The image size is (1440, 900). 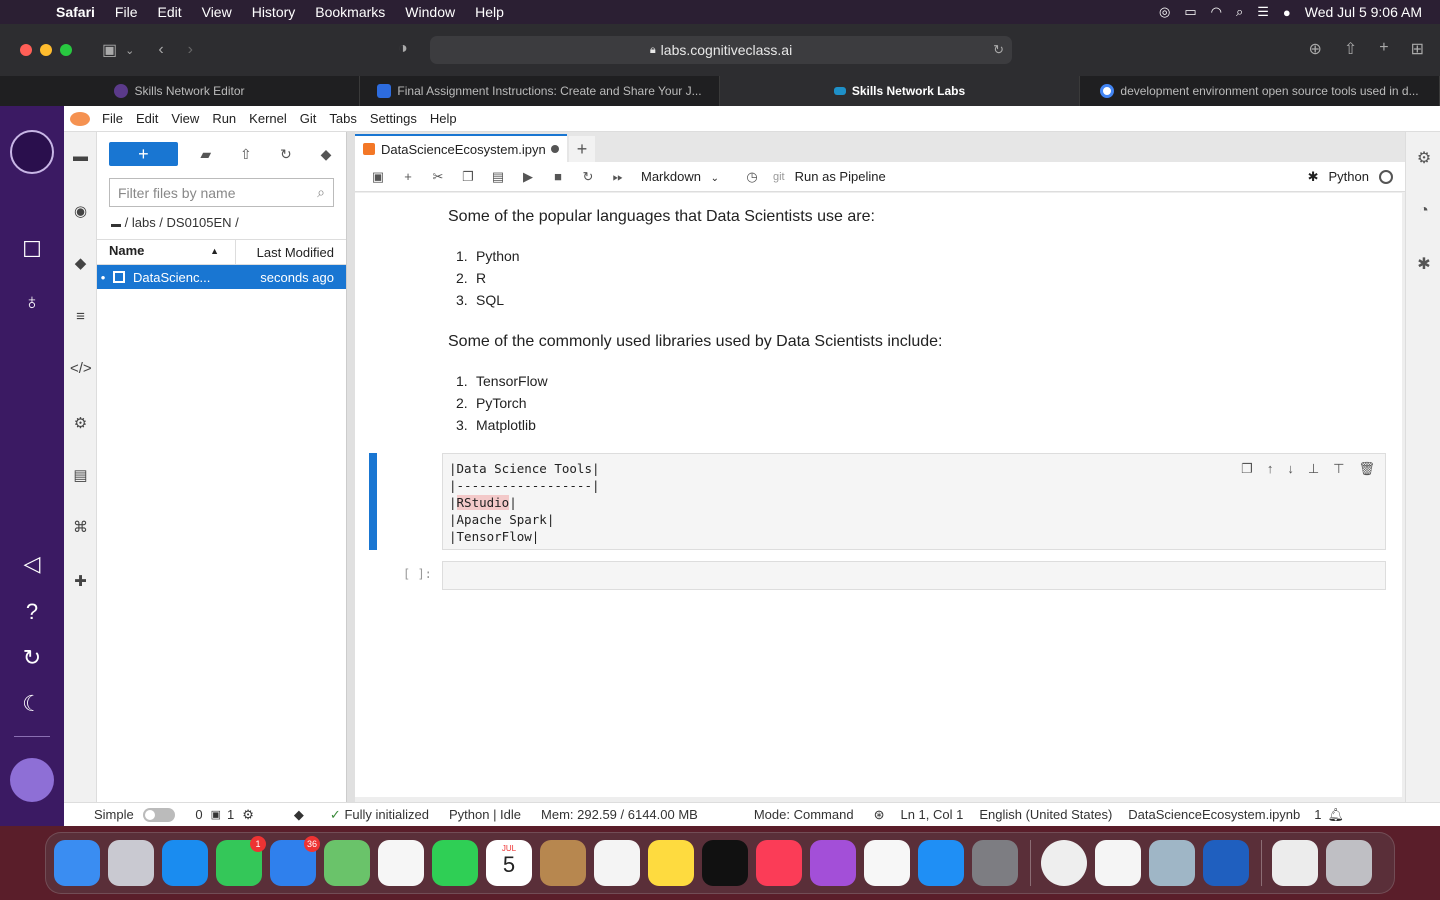 I want to click on column-name-header: Name ▲, so click(x=166, y=252).